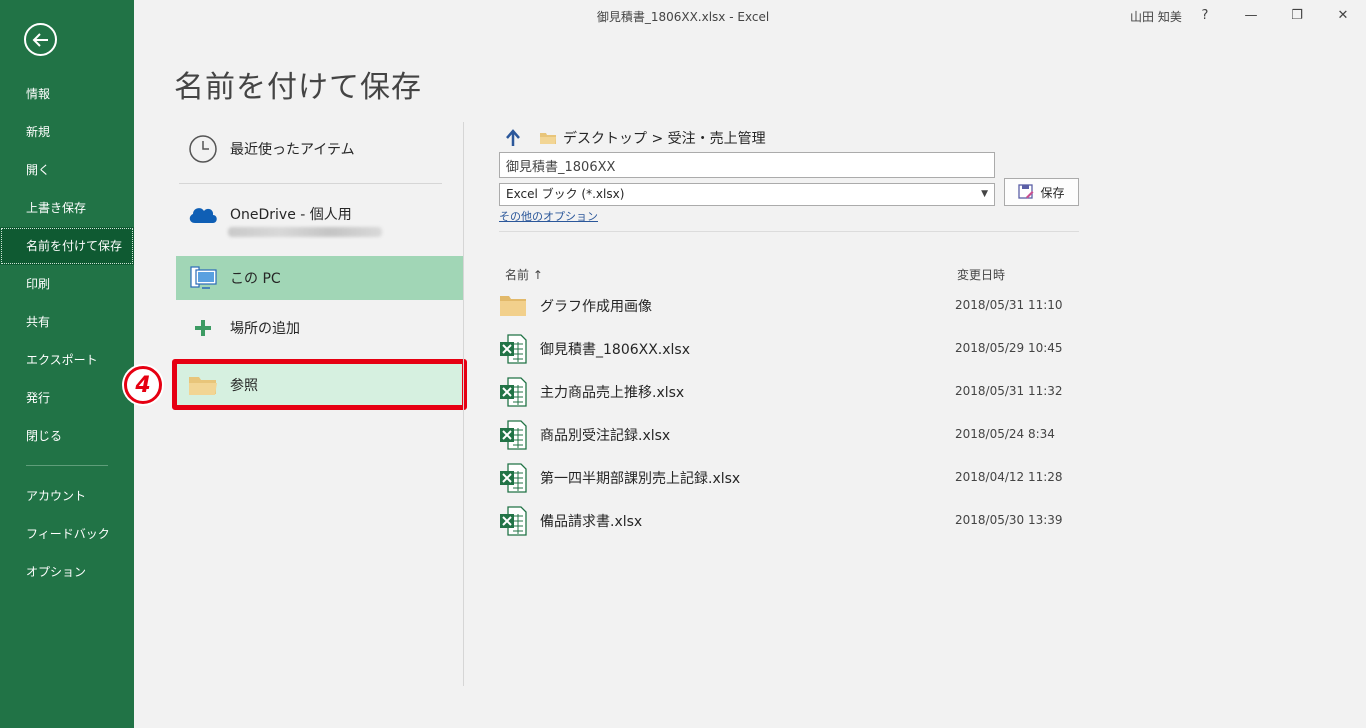 The height and width of the screenshot is (728, 1366). Describe the element at coordinates (203, 149) in the screenshot. I see `clock-icon` at that location.